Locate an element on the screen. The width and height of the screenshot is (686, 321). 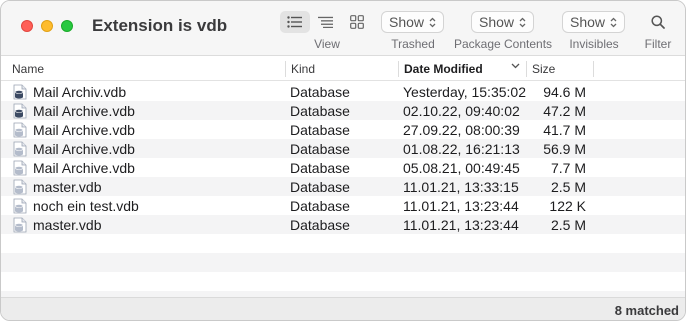
package-contents-label: Package Contents is located at coordinates (503, 44).